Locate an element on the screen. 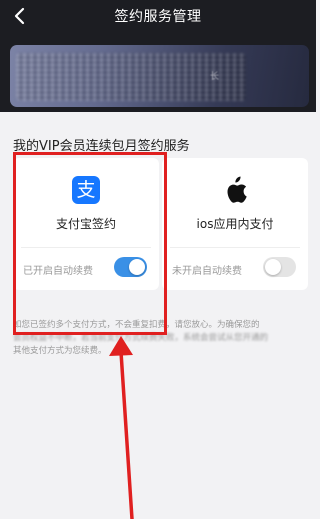 Image resolution: width=320 pixels, height=519 pixels. nav-bar: 签约服务管理 is located at coordinates (158, 16).